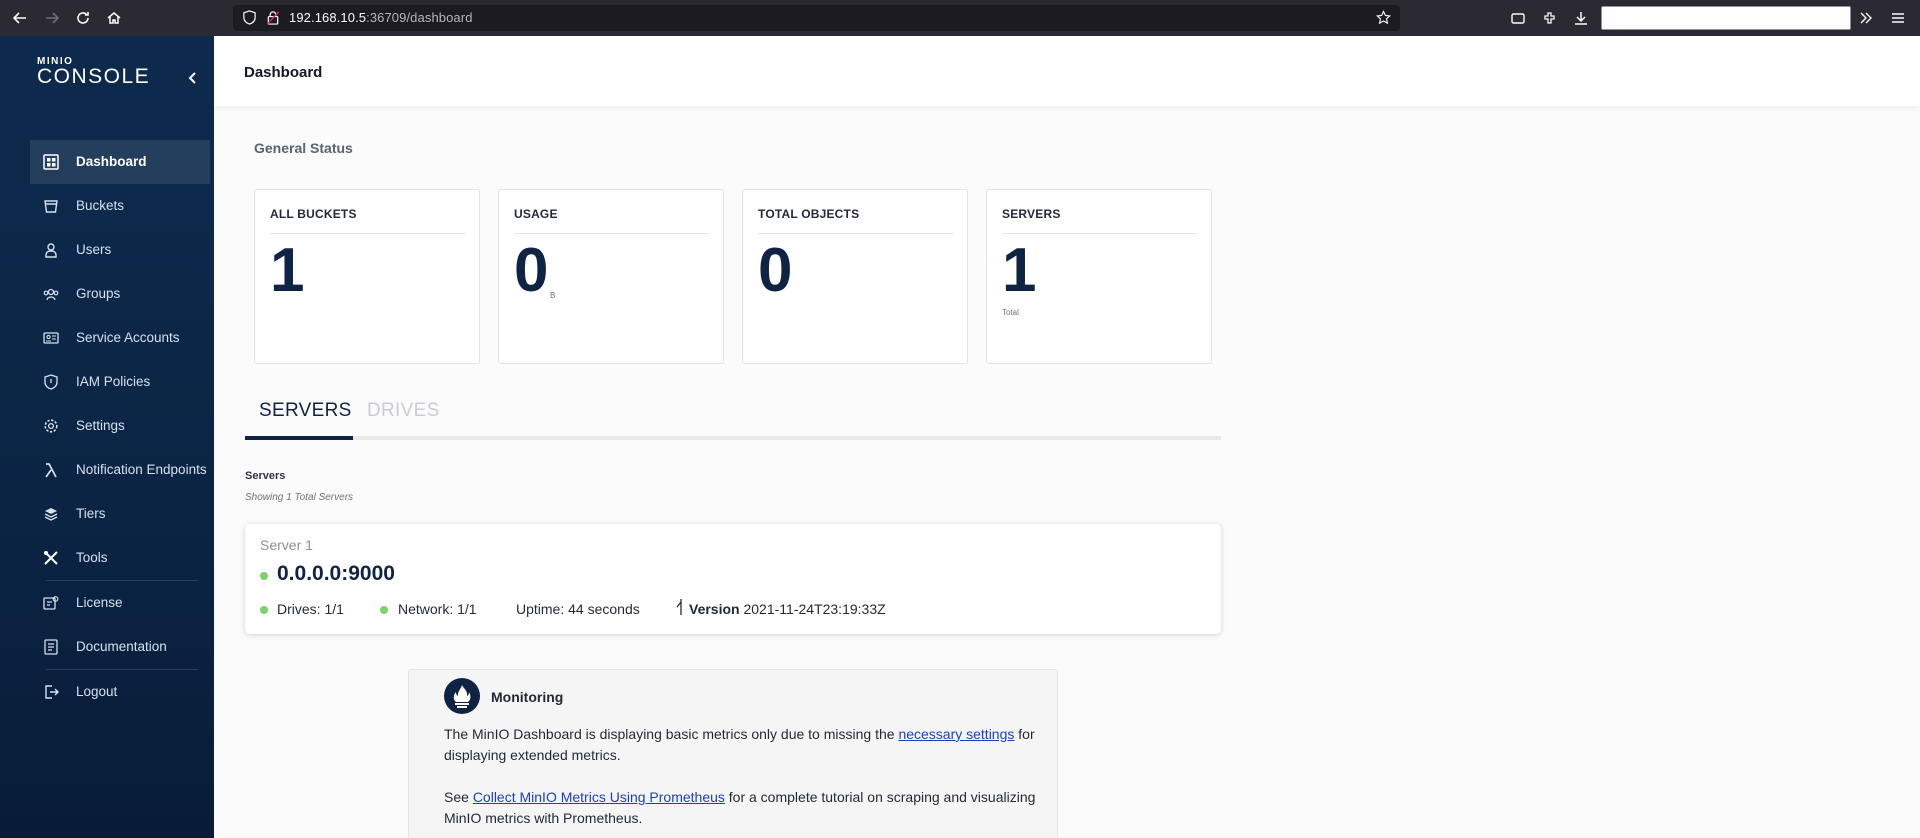  Describe the element at coordinates (83, 18) in the screenshot. I see `reload-icon` at that location.